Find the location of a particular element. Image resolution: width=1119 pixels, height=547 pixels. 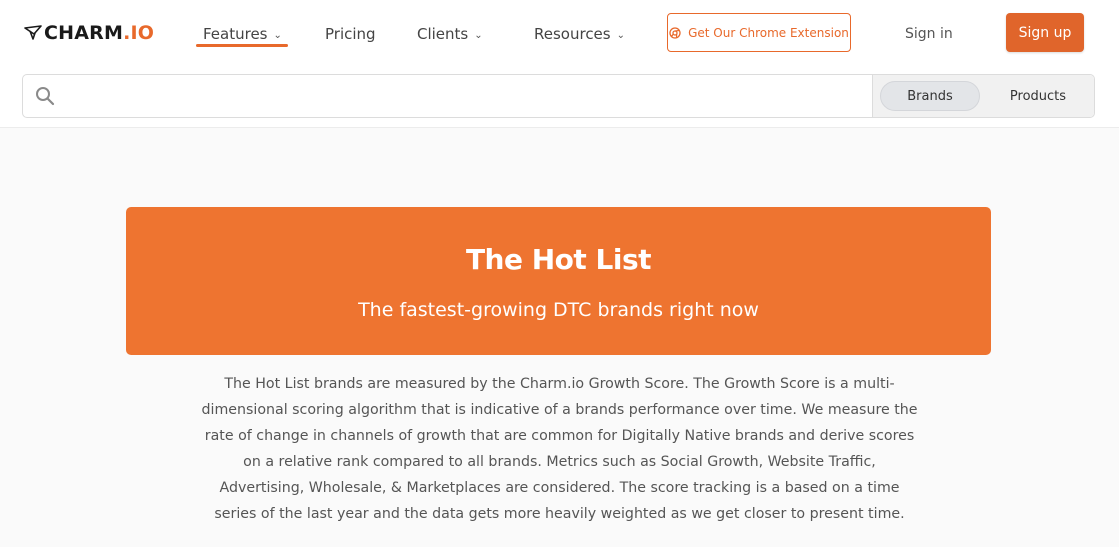

logo-wordmark: CHARM.IO is located at coordinates (99, 33).